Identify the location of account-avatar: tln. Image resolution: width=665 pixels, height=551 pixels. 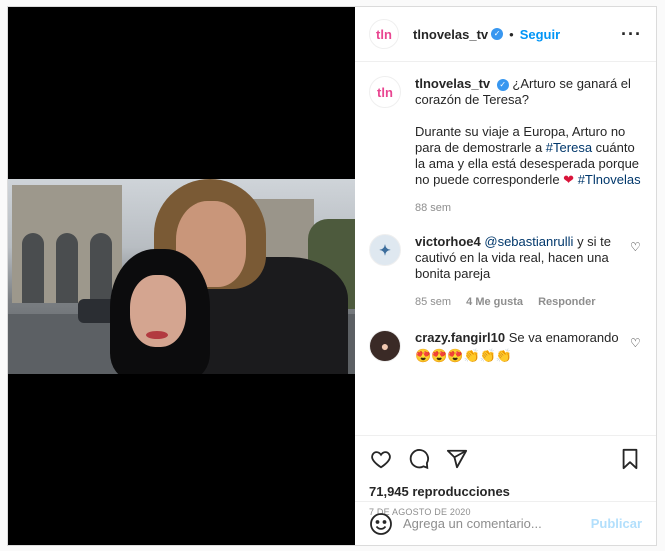
(384, 34).